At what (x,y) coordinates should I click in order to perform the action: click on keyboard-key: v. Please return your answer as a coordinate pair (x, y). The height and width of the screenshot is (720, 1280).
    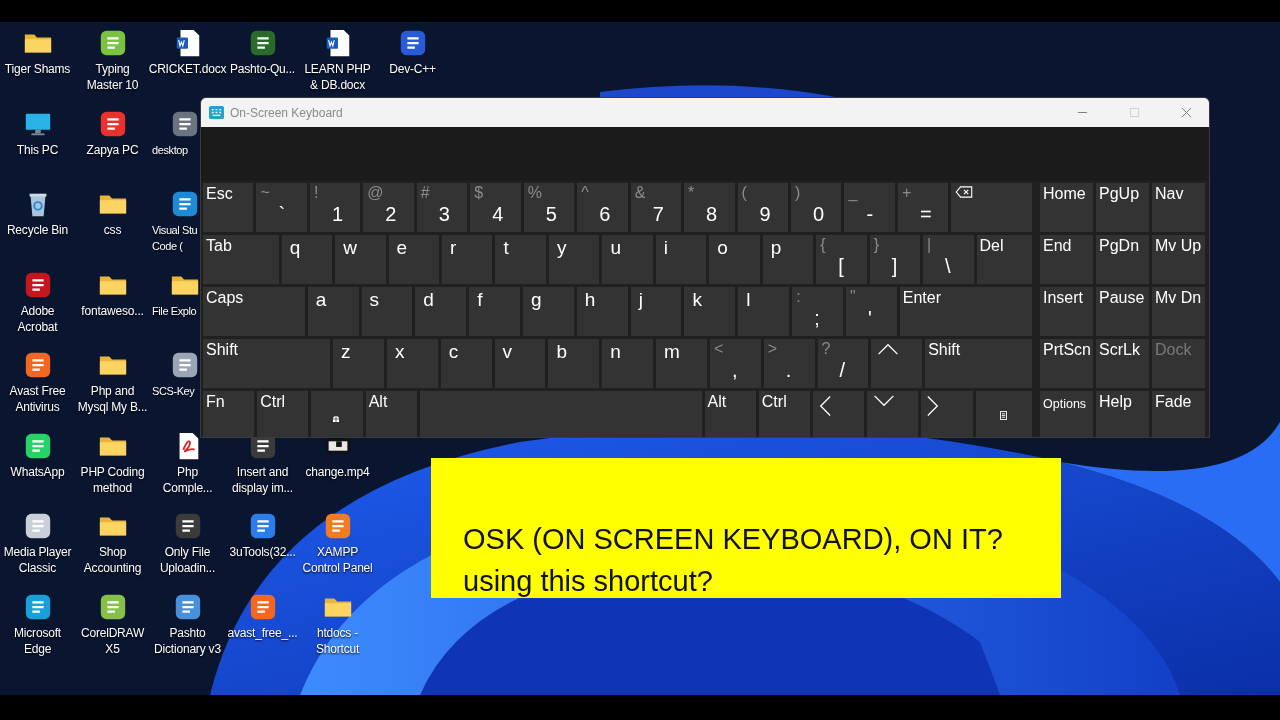
    Looking at the image, I should click on (520, 363).